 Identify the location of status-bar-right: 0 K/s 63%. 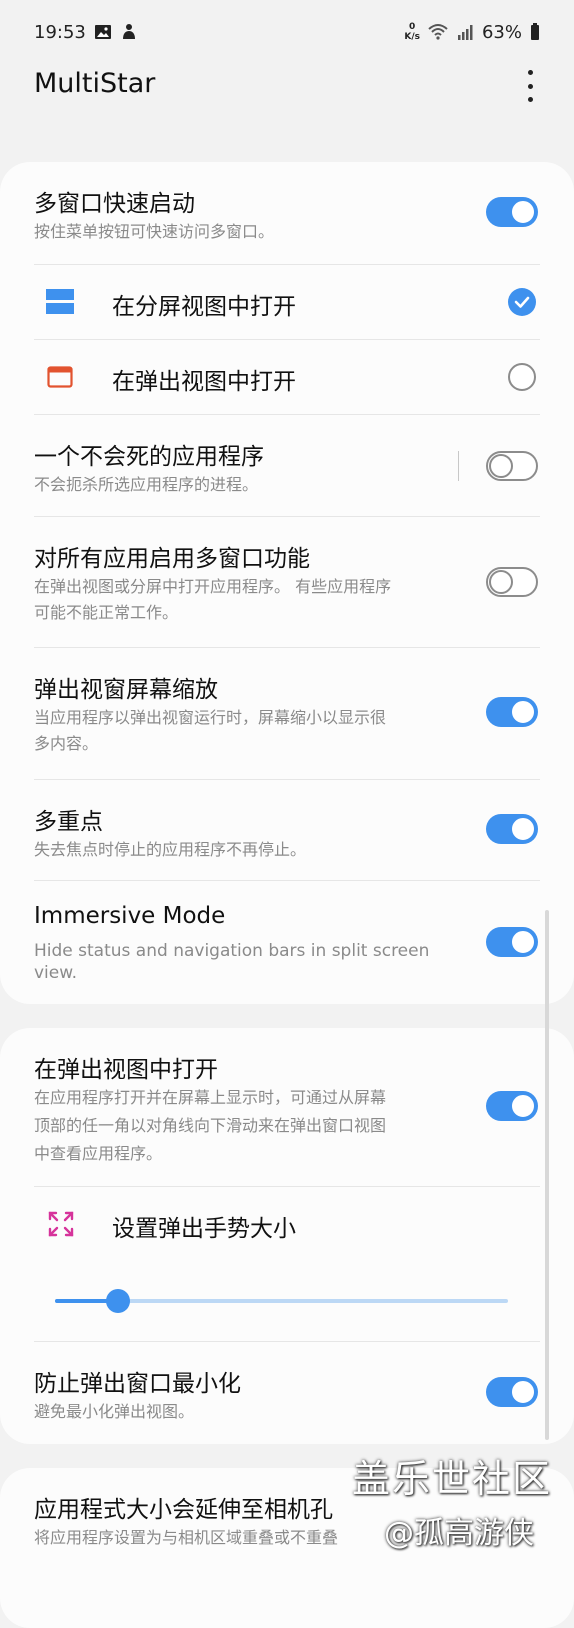
(472, 32).